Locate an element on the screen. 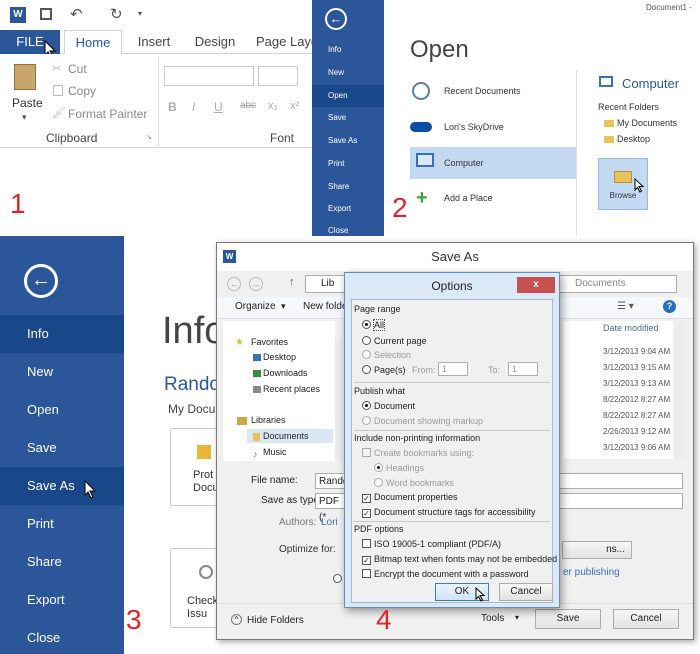 The width and height of the screenshot is (700, 654). save-type-select: PDF (* is located at coordinates (330, 508).